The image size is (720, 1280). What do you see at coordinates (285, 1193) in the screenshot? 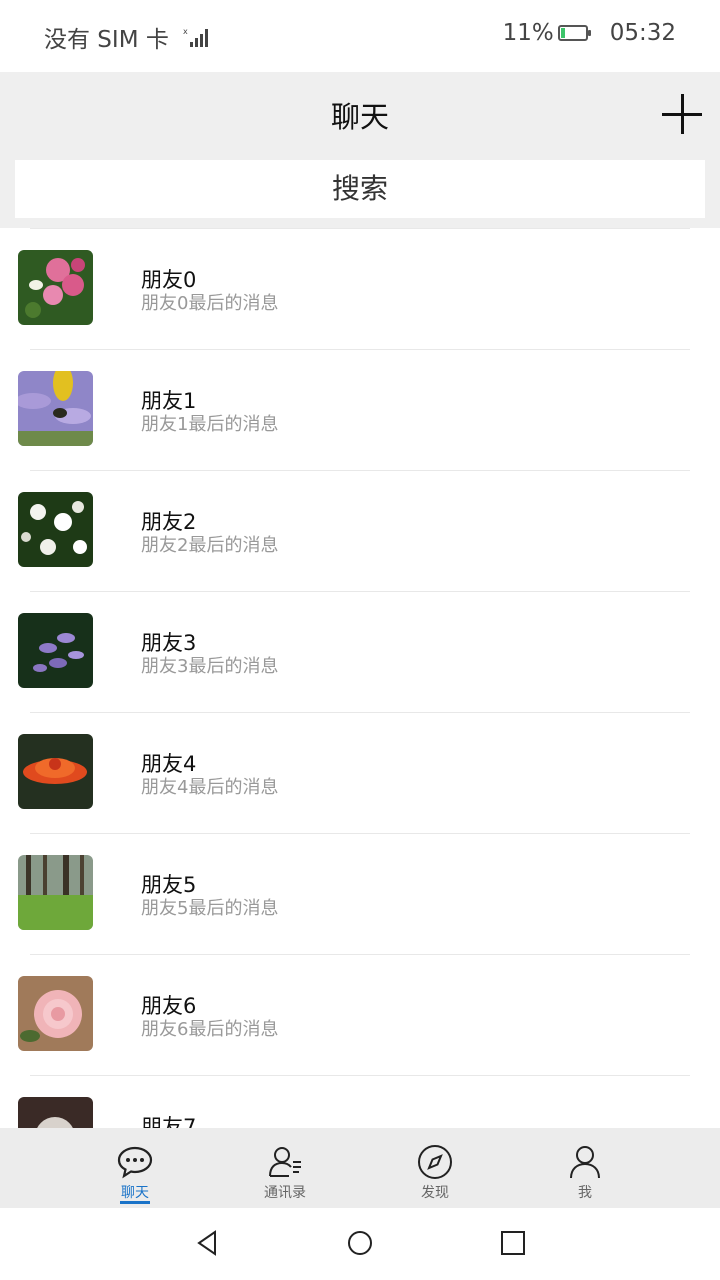
I see `tab-label: 通讯录` at bounding box center [285, 1193].